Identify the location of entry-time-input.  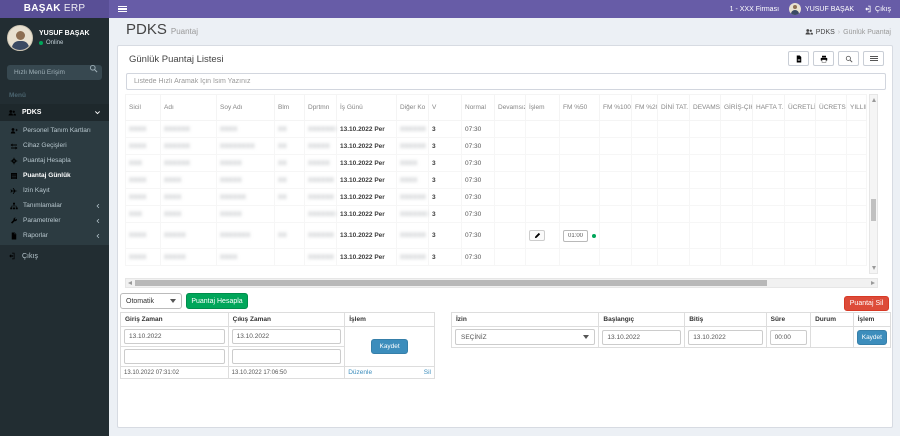
(174, 336).